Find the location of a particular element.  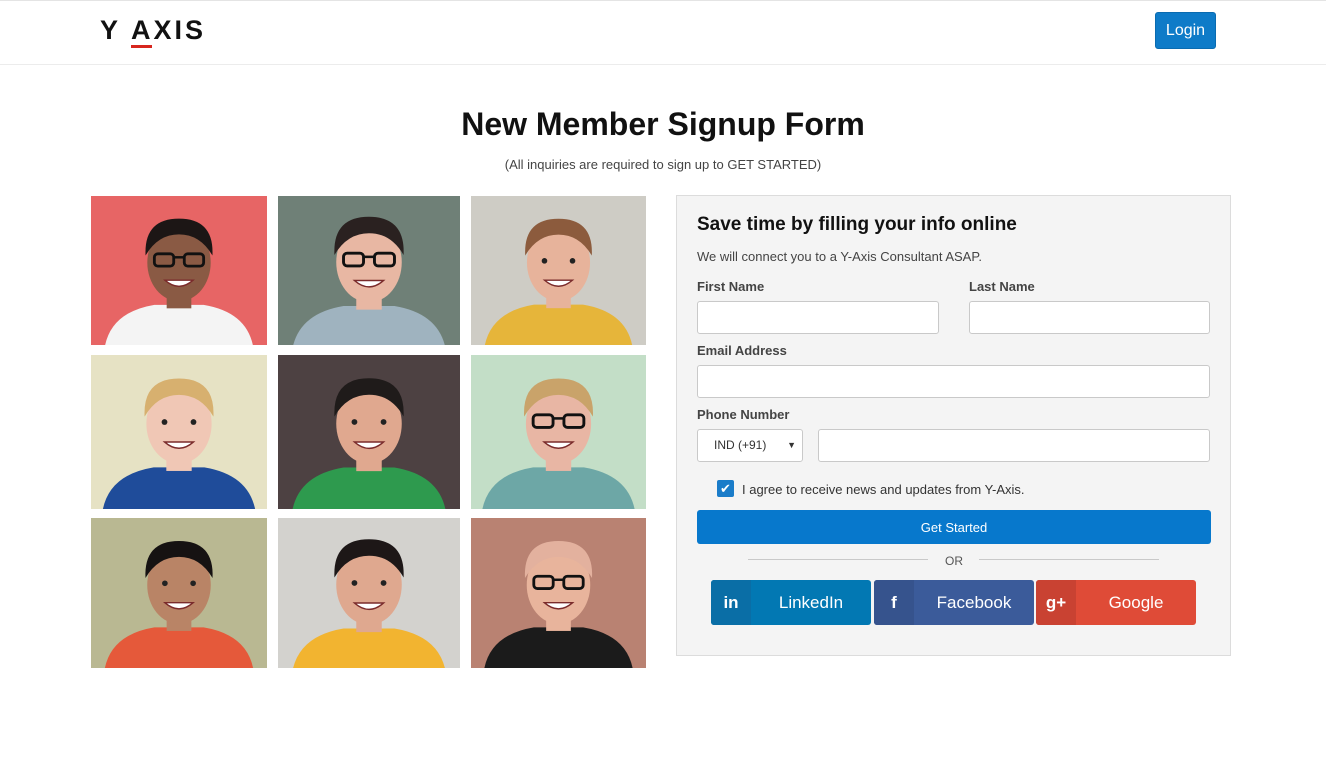

or-divider-right is located at coordinates (1069, 559).